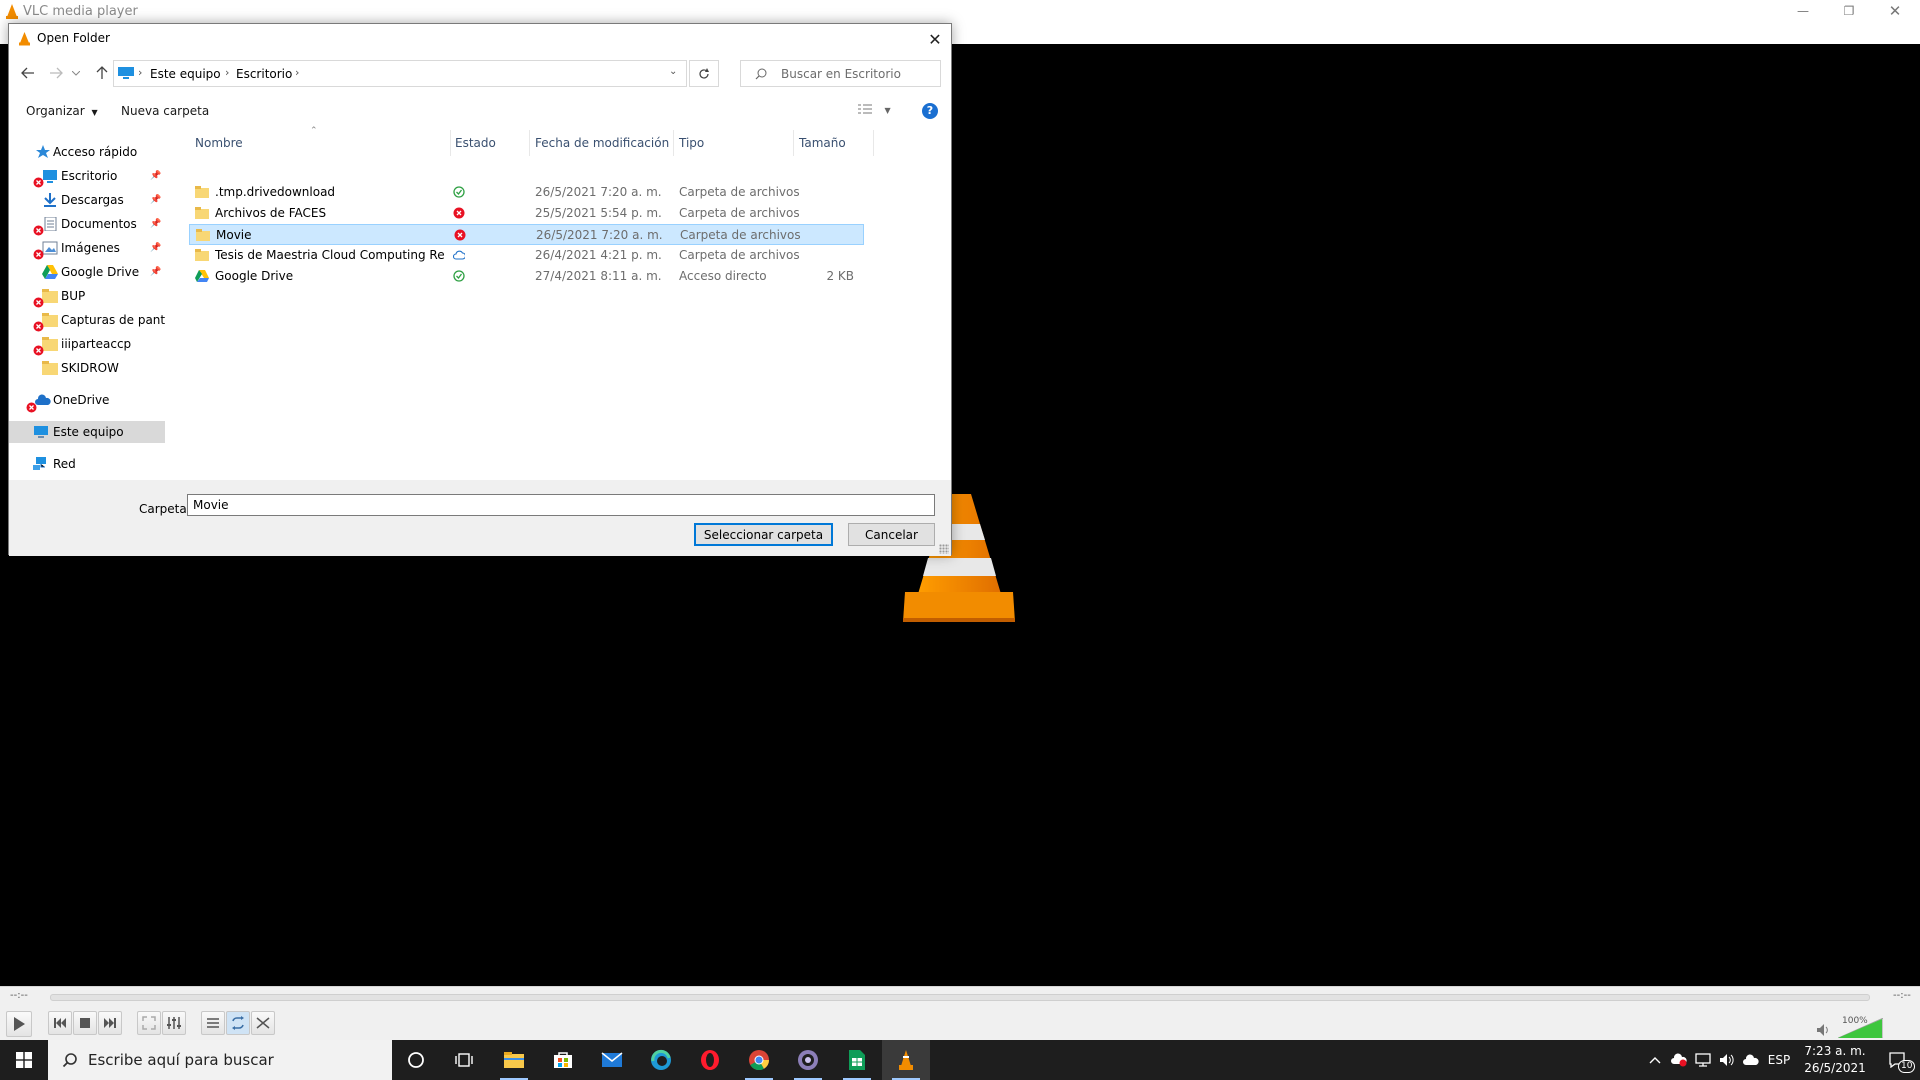 This screenshot has width=1920, height=1080. What do you see at coordinates (1655, 1060) in the screenshot?
I see `show-hidden-icons-button` at bounding box center [1655, 1060].